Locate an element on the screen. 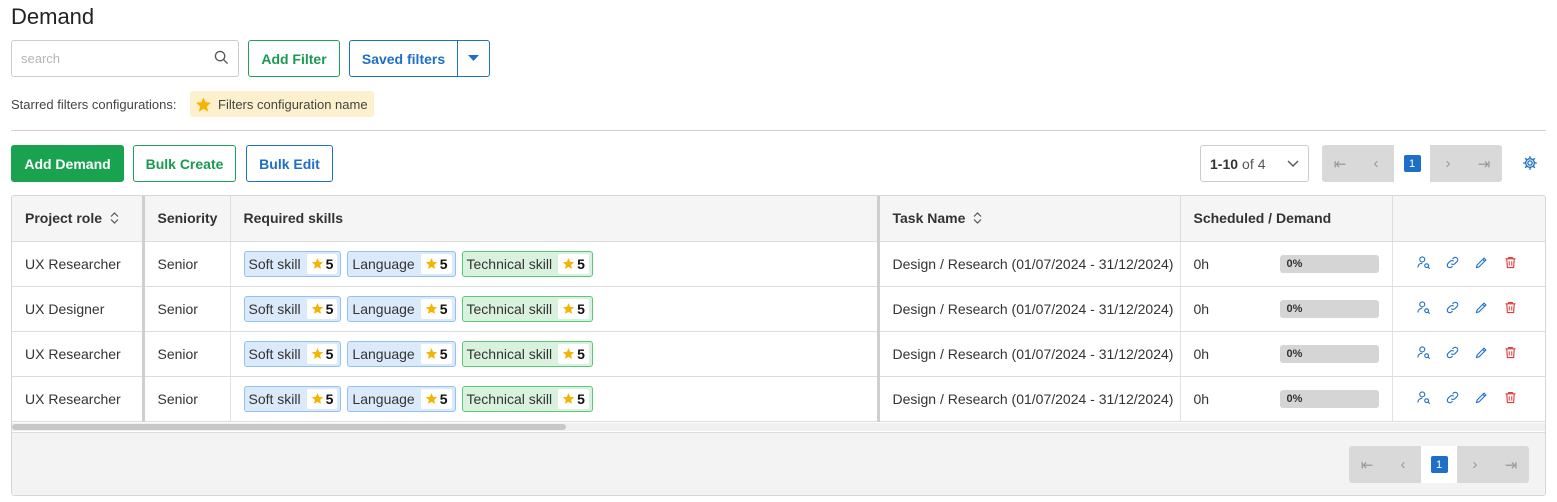 The image size is (1557, 502). scrollbar-thumb is located at coordinates (289, 427).